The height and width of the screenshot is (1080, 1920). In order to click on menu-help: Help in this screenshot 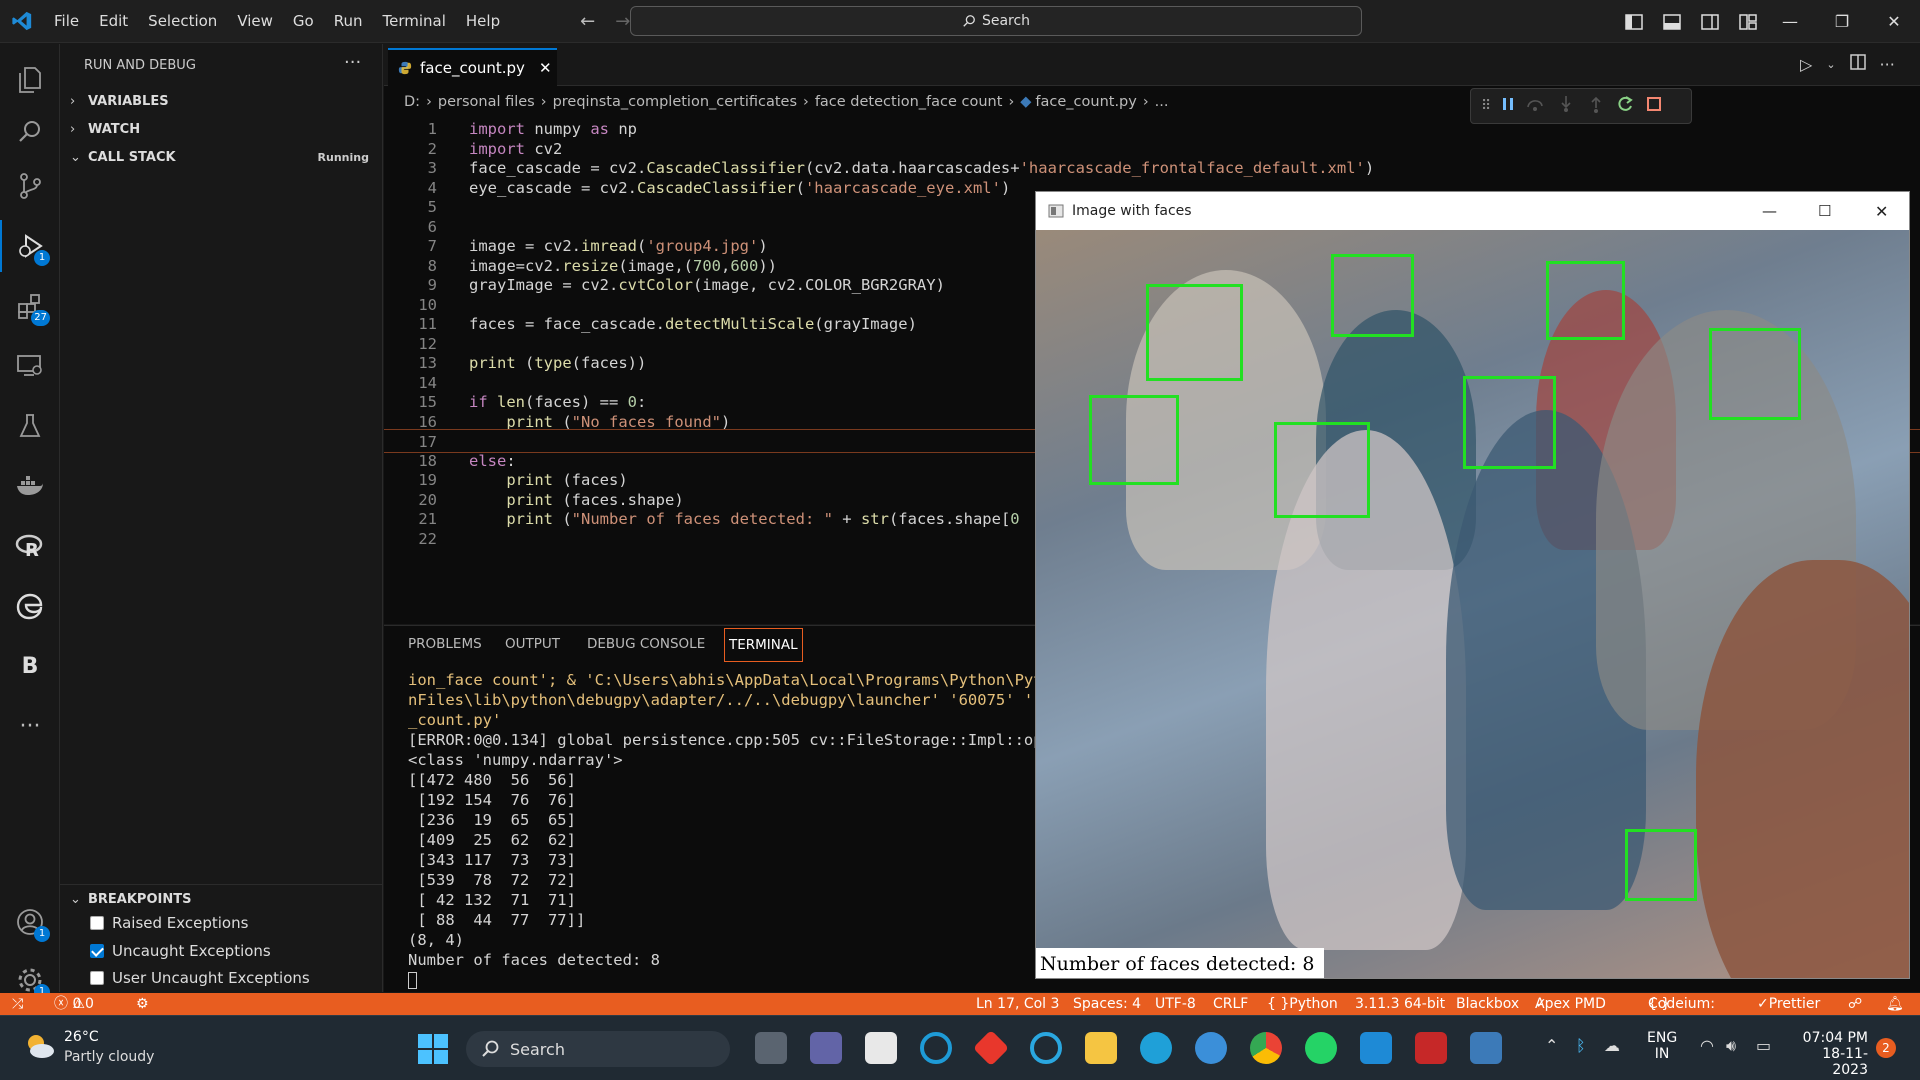, I will do `click(483, 21)`.